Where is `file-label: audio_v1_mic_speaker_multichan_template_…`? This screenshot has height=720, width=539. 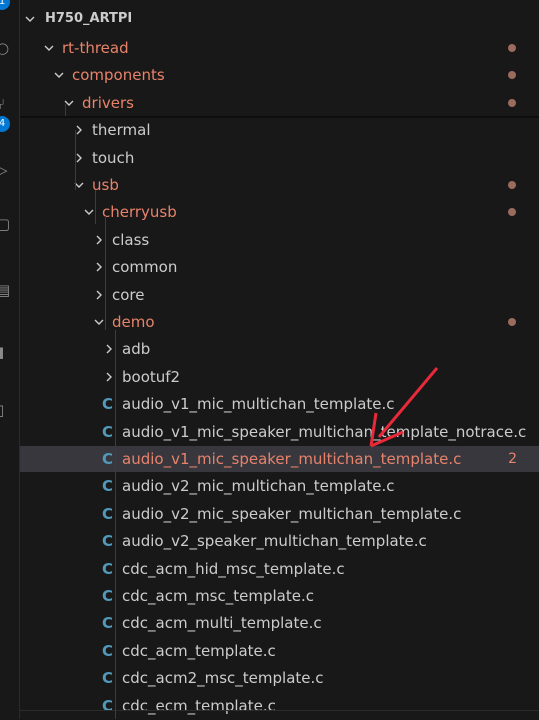 file-label: audio_v1_mic_speaker_multichan_template_… is located at coordinates (324, 431).